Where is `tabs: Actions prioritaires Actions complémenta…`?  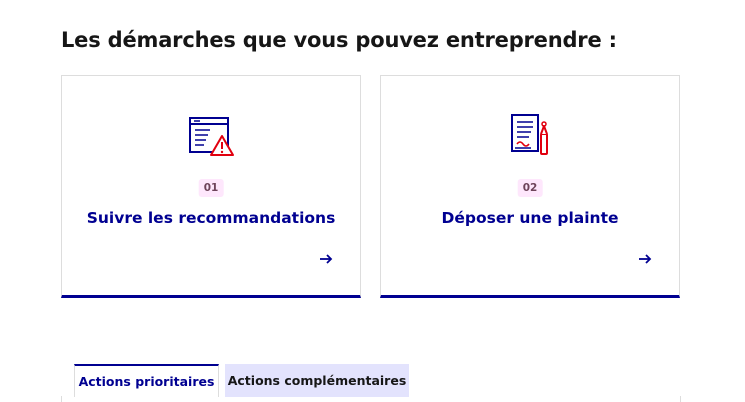 tabs: Actions prioritaires Actions complémenta… is located at coordinates (371, 383).